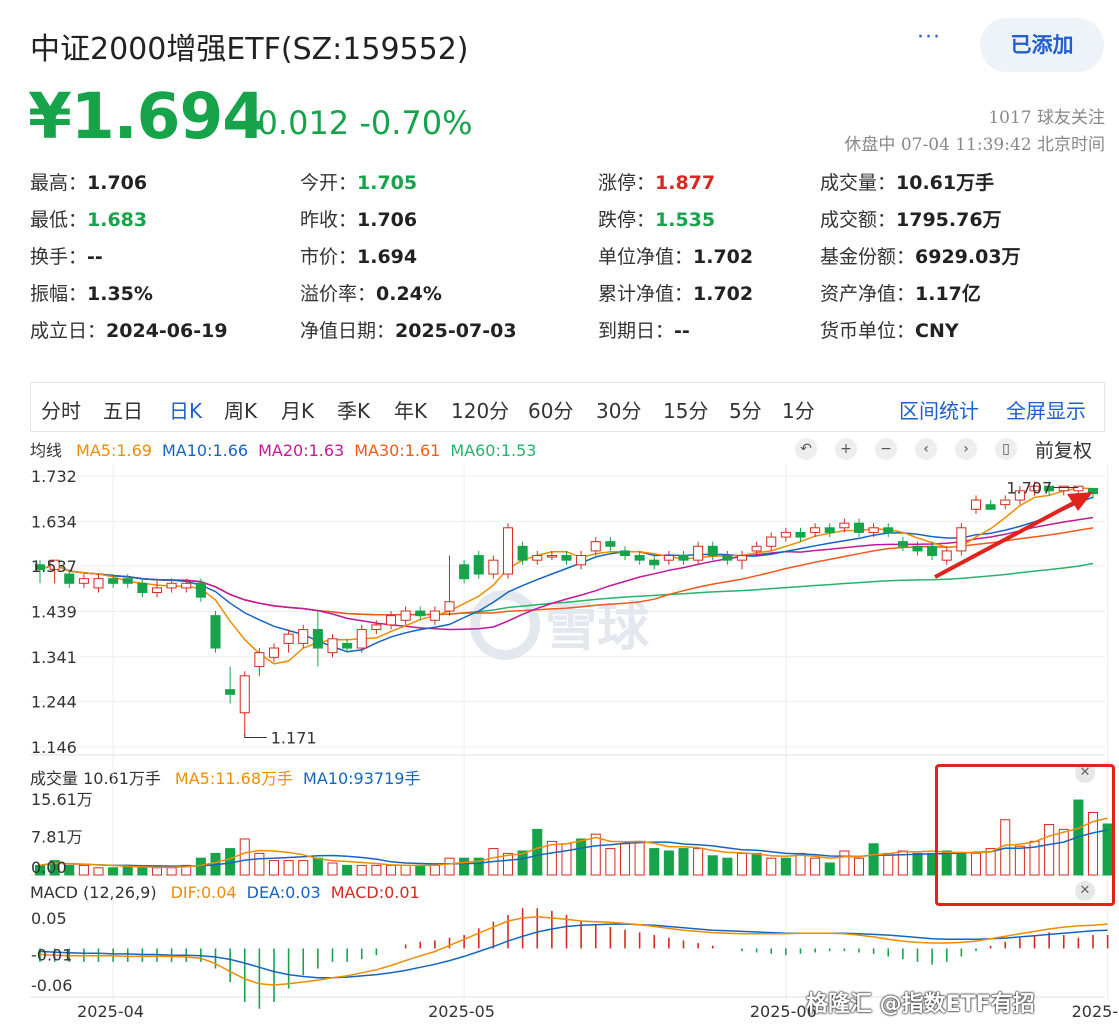 The height and width of the screenshot is (1029, 1119). Describe the element at coordinates (59, 220) in the screenshot. I see `stat-label: 最低：` at that location.